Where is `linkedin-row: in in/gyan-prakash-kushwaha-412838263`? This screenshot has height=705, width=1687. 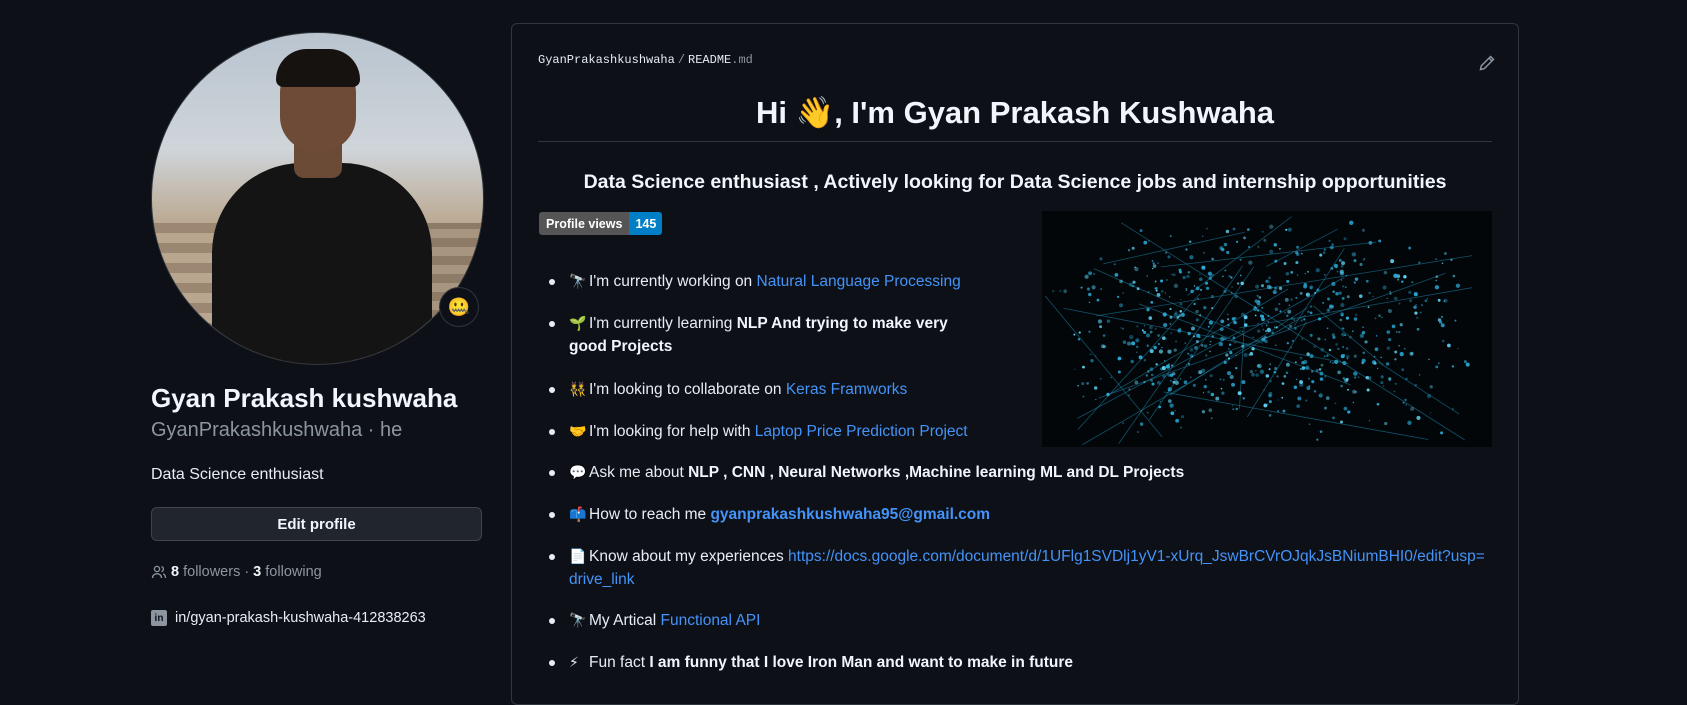
linkedin-row: in in/gyan-prakash-kushwaha-412838263 is located at coordinates (288, 618).